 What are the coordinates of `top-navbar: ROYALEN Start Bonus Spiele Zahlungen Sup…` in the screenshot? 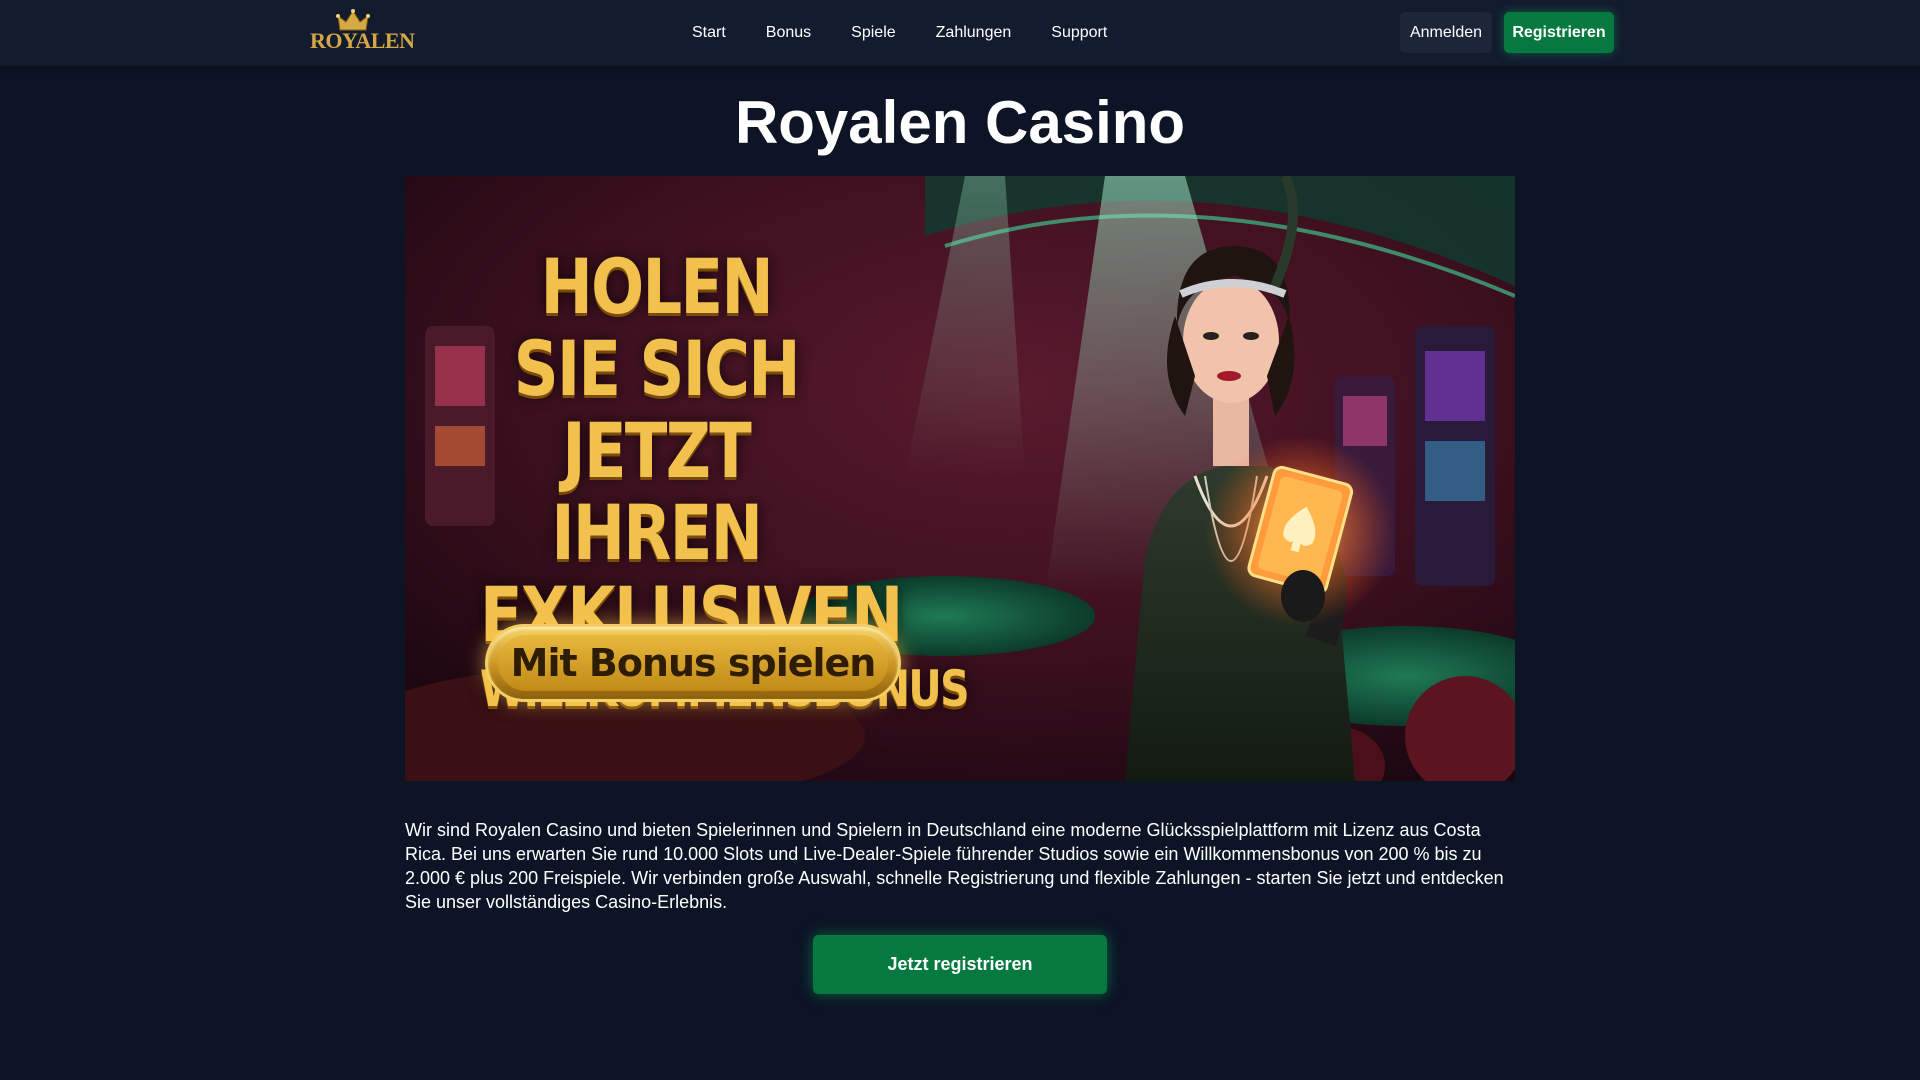 It's located at (960, 33).